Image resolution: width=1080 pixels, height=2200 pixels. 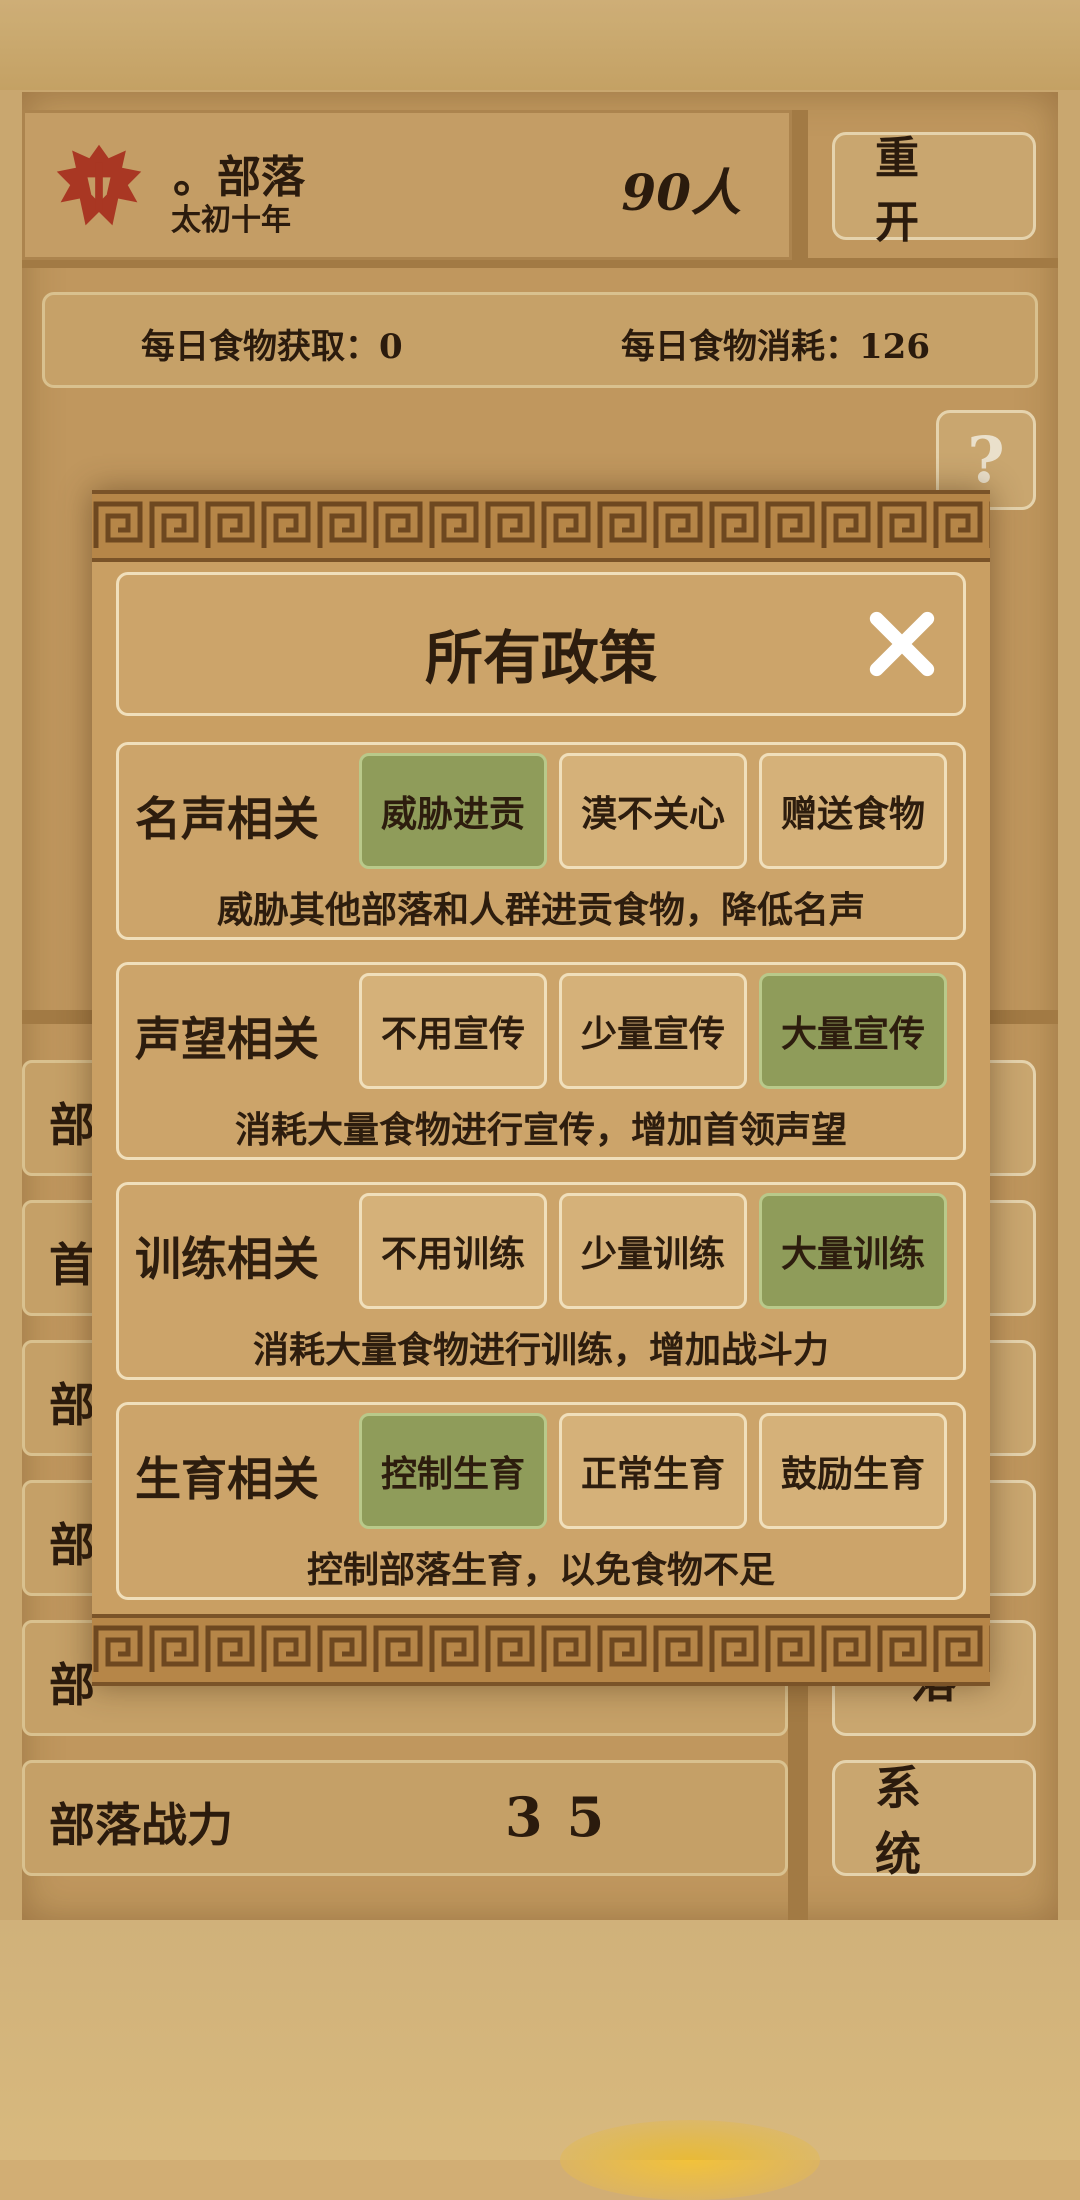 I want to click on policy-option: 少量宣传, so click(x=653, y=1031).